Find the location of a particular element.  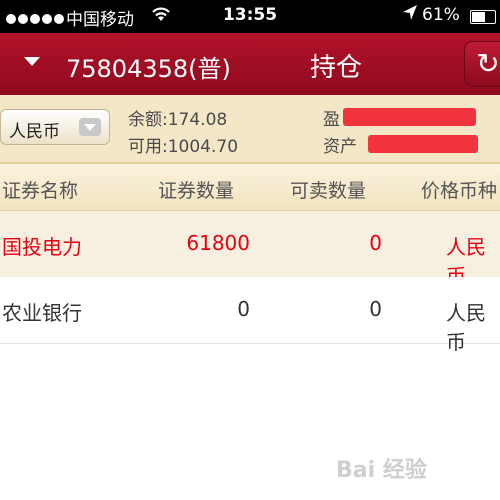

balance-text: 余额:174.08 is located at coordinates (178, 120).